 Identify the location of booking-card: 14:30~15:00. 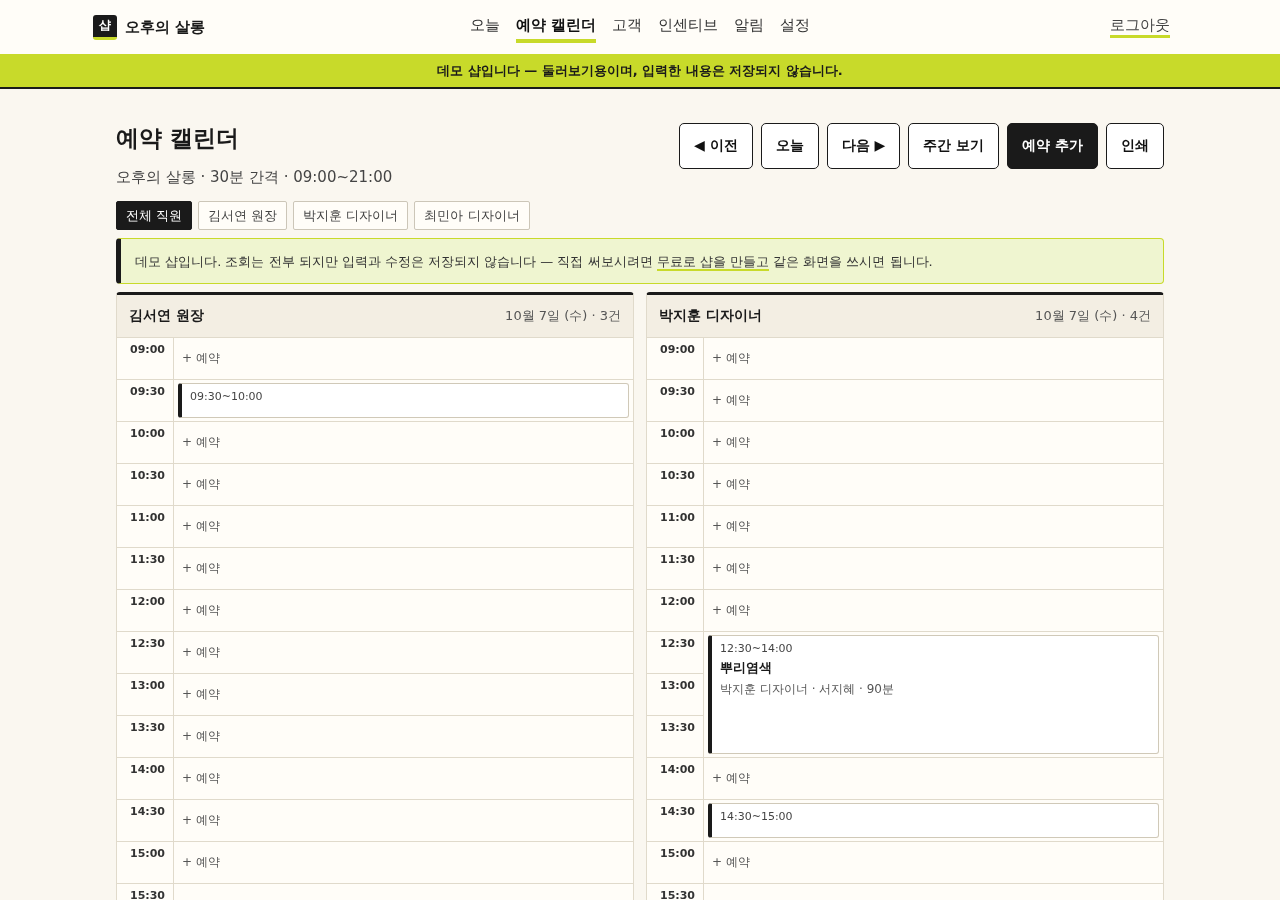
(933, 820).